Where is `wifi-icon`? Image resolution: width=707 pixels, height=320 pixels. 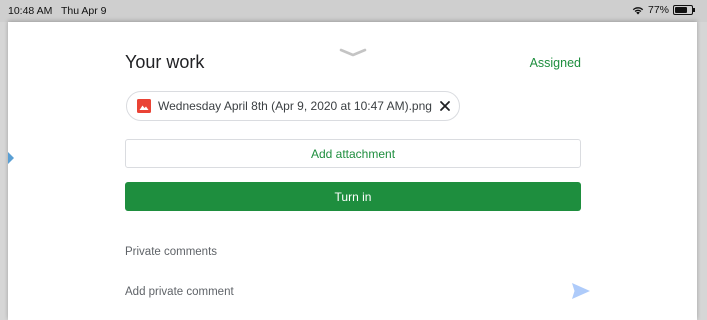
wifi-icon is located at coordinates (638, 10).